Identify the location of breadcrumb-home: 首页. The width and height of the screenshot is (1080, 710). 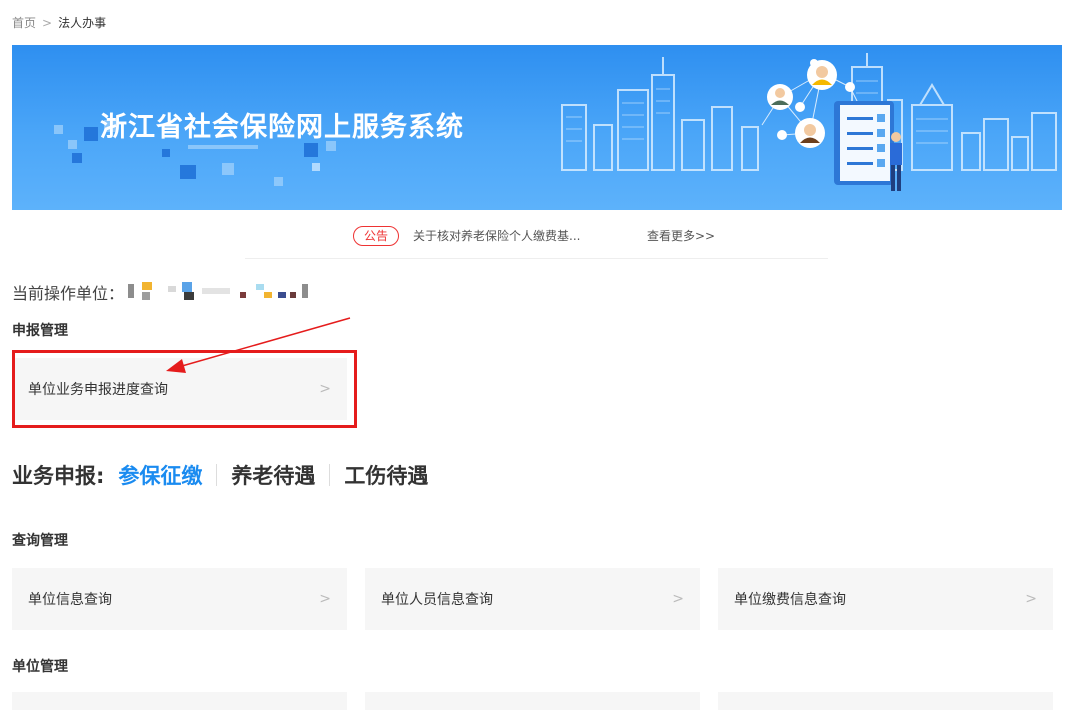
(24, 22).